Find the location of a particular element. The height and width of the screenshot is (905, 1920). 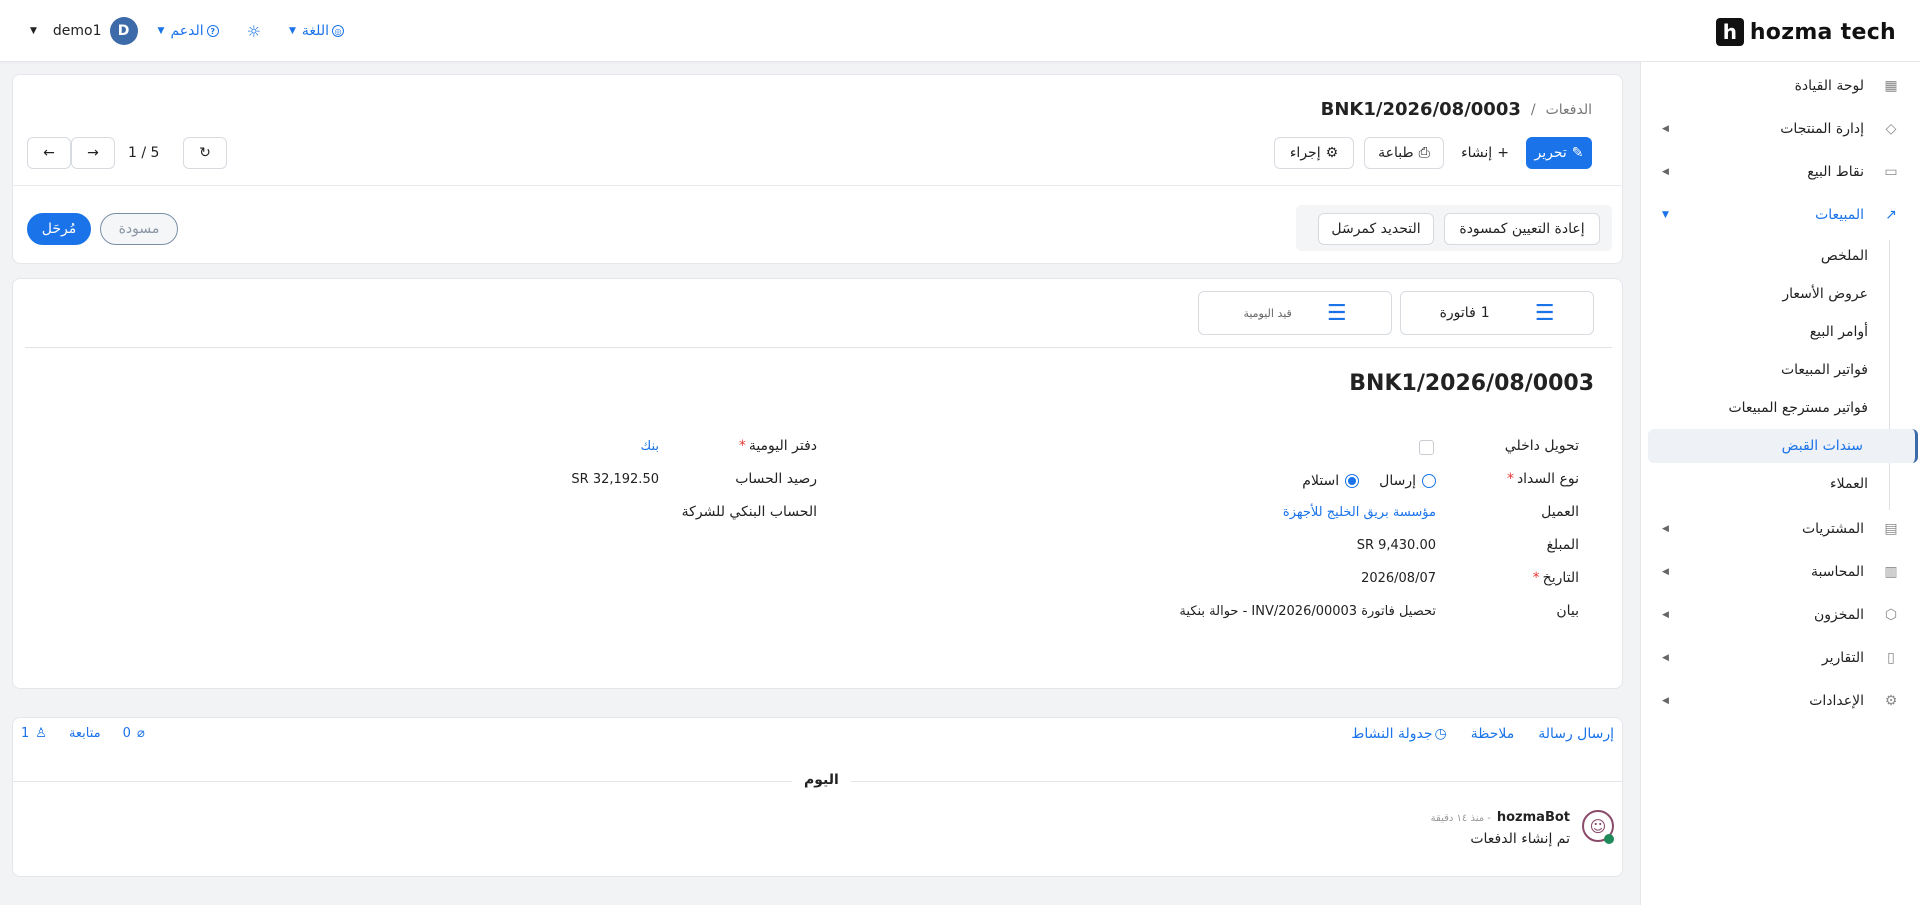

chatter-topbar: 1 ♙ متابعة 0 ⌀ is located at coordinates (83, 733).